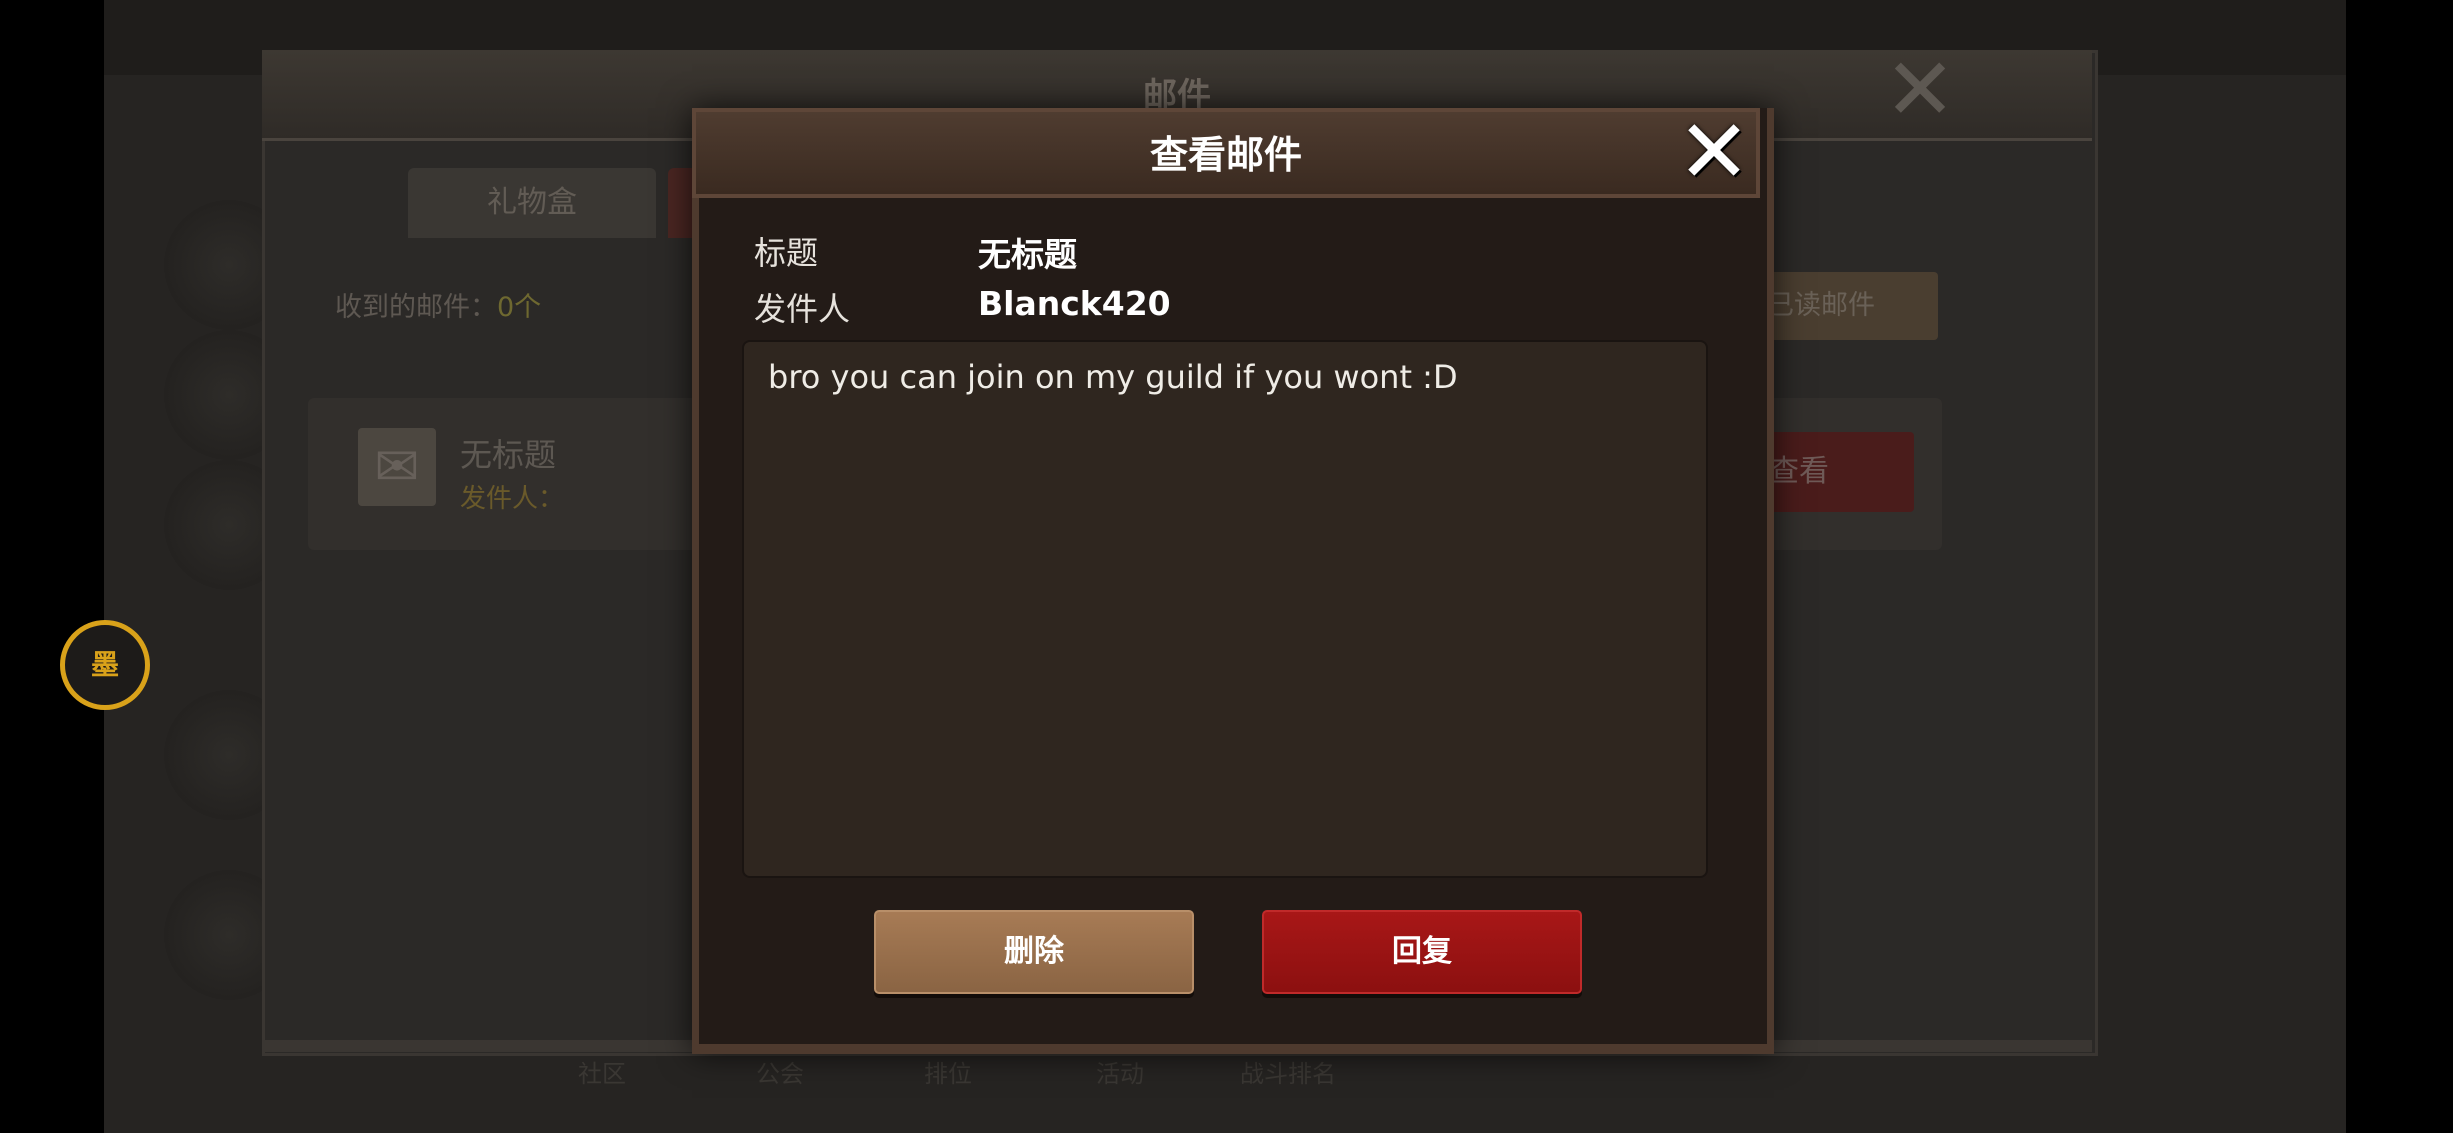 The width and height of the screenshot is (2453, 1133). I want to click on tab-gift-box: 礼物盒, so click(532, 203).